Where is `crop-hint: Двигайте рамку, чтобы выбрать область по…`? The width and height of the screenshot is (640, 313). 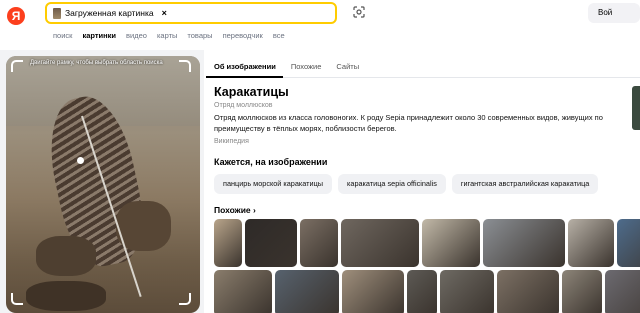
crop-hint: Двигайте рамку, чтобы выбрать область по… is located at coordinates (96, 63).